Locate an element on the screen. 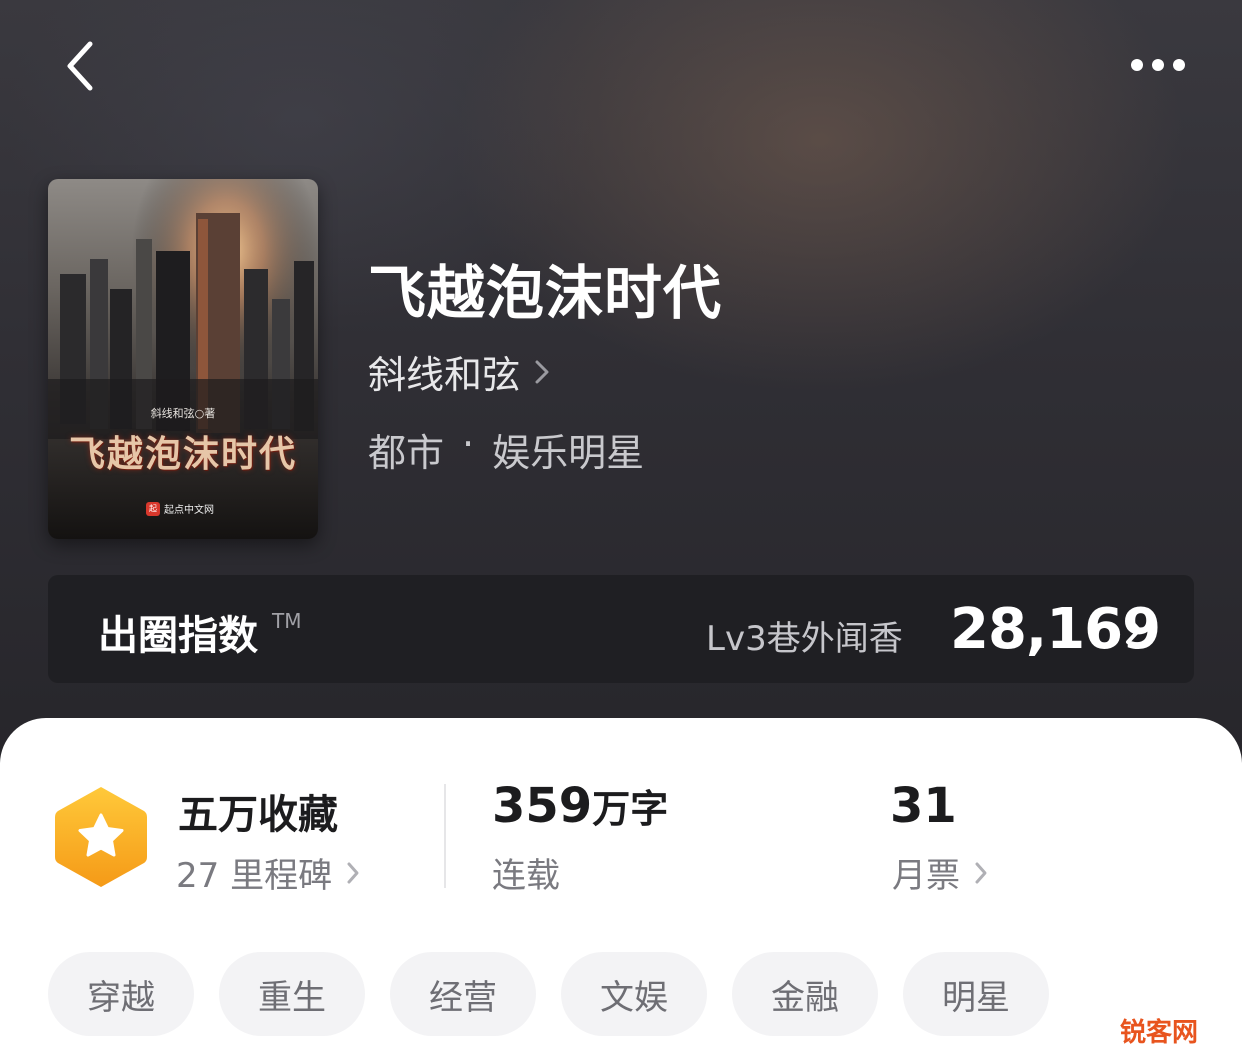 The image size is (1242, 1059). tag-chip: 重生 is located at coordinates (292, 994).